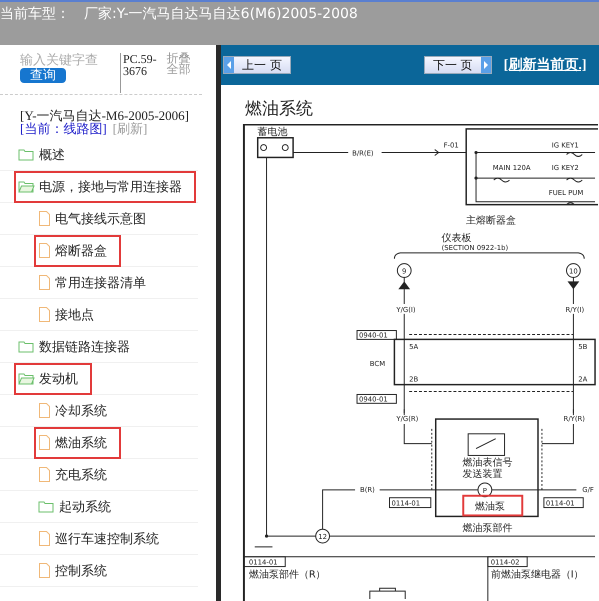  I want to click on next-page-button: 下一 页, so click(458, 65).